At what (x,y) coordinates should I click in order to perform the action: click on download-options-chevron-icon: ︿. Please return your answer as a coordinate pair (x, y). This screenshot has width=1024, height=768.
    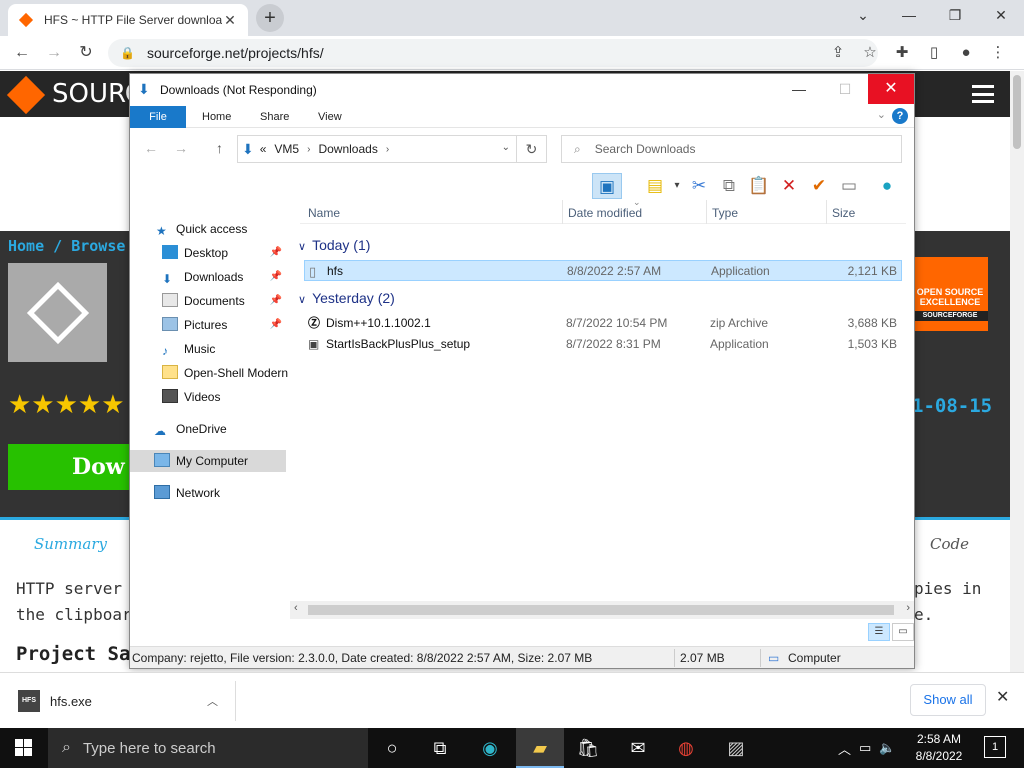
    Looking at the image, I should click on (212, 701).